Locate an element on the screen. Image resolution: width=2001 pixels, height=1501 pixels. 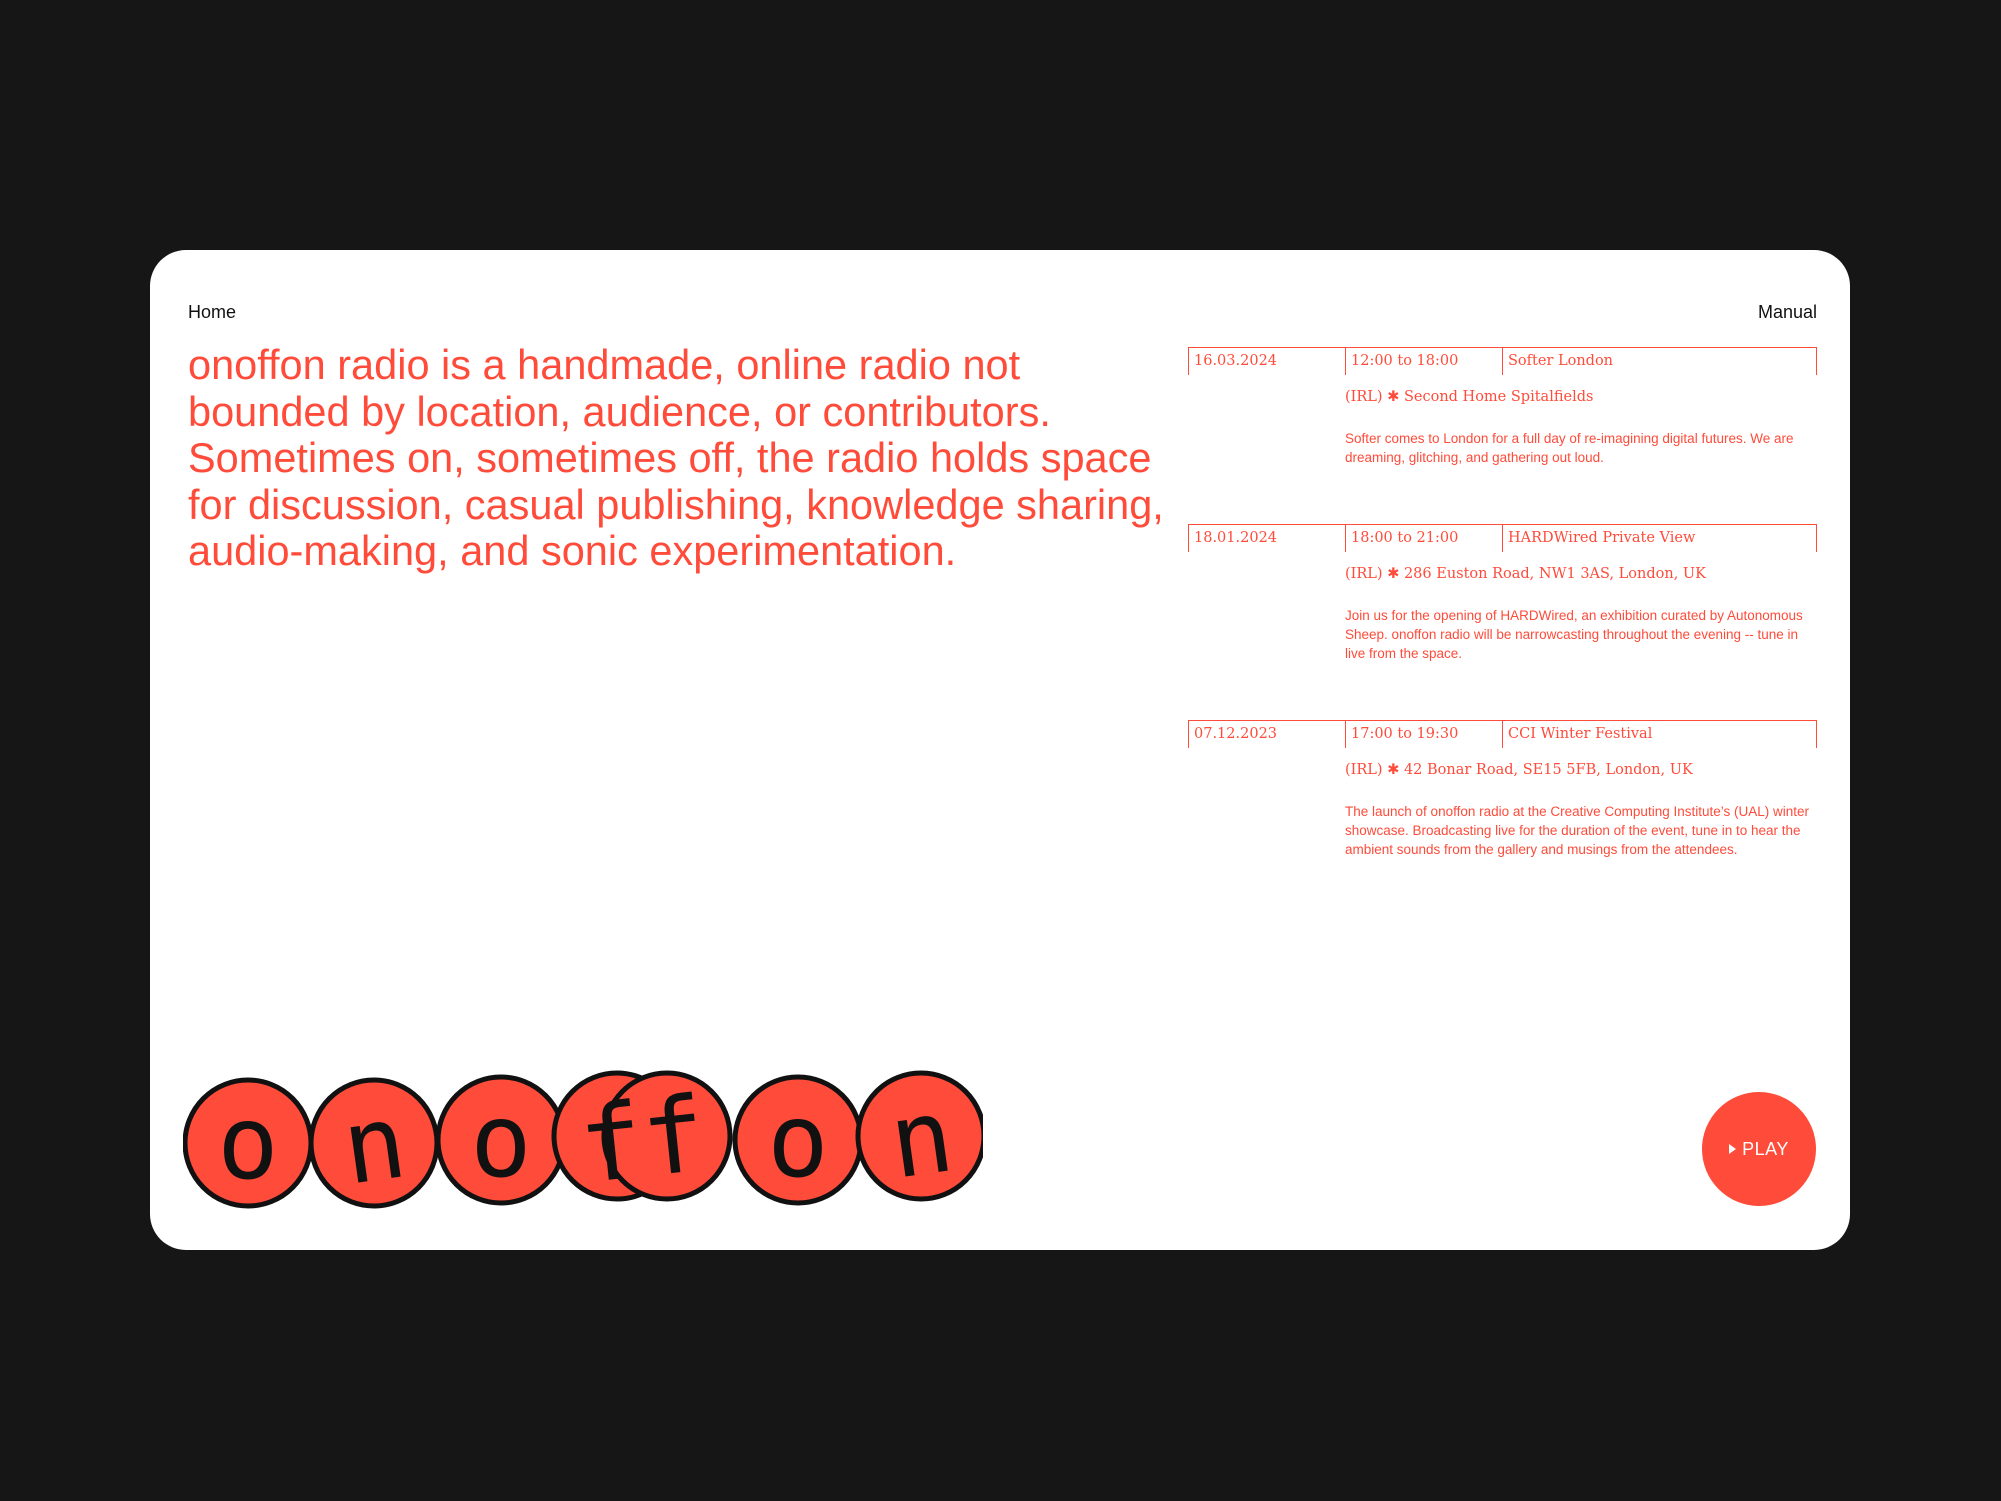
event-time: 17:00 to 19:30 is located at coordinates (1424, 734).